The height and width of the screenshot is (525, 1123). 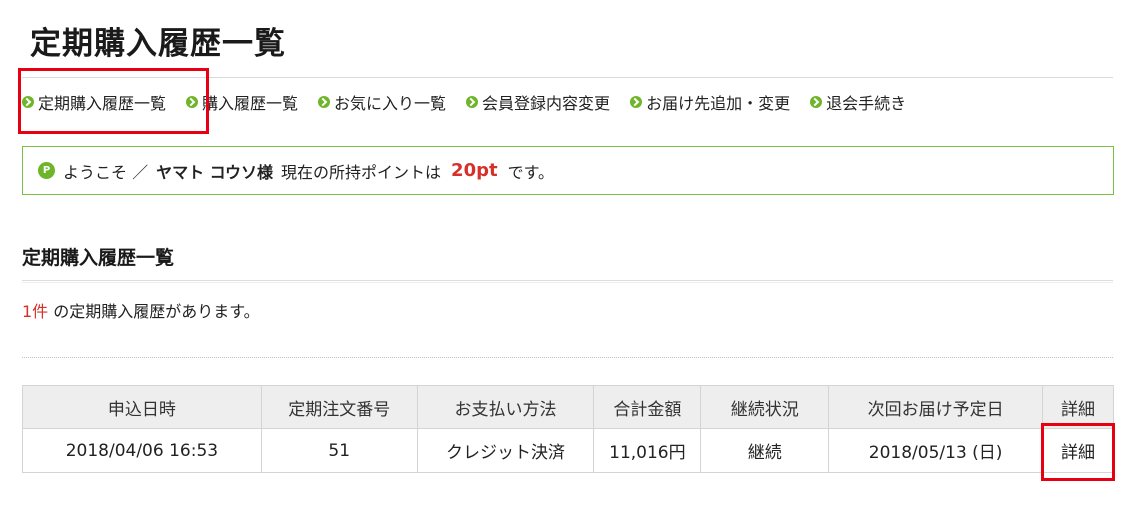 What do you see at coordinates (530, 172) in the screenshot?
I see `points-suffix: です。` at bounding box center [530, 172].